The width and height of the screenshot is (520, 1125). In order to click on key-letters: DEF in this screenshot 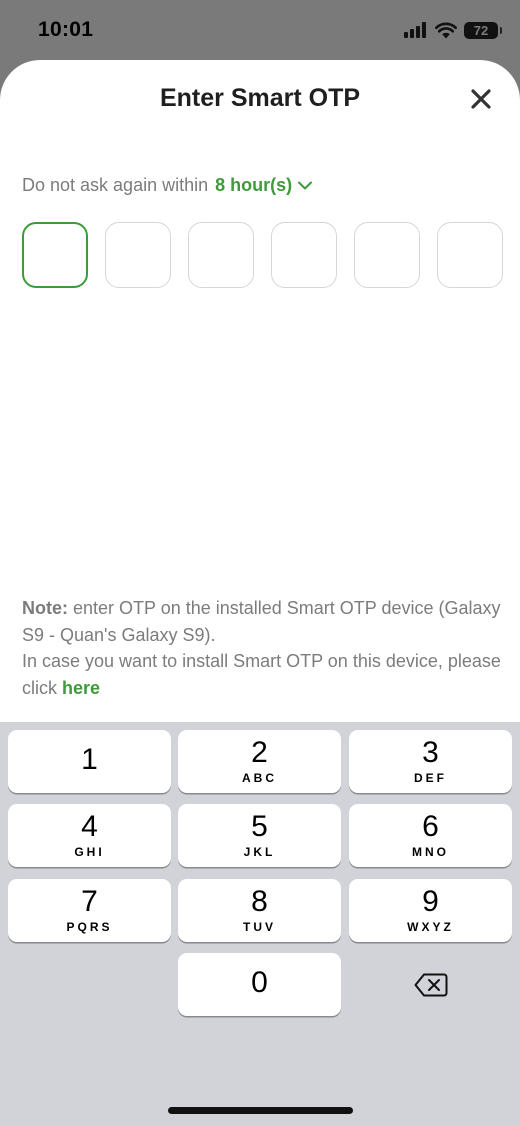, I will do `click(430, 778)`.